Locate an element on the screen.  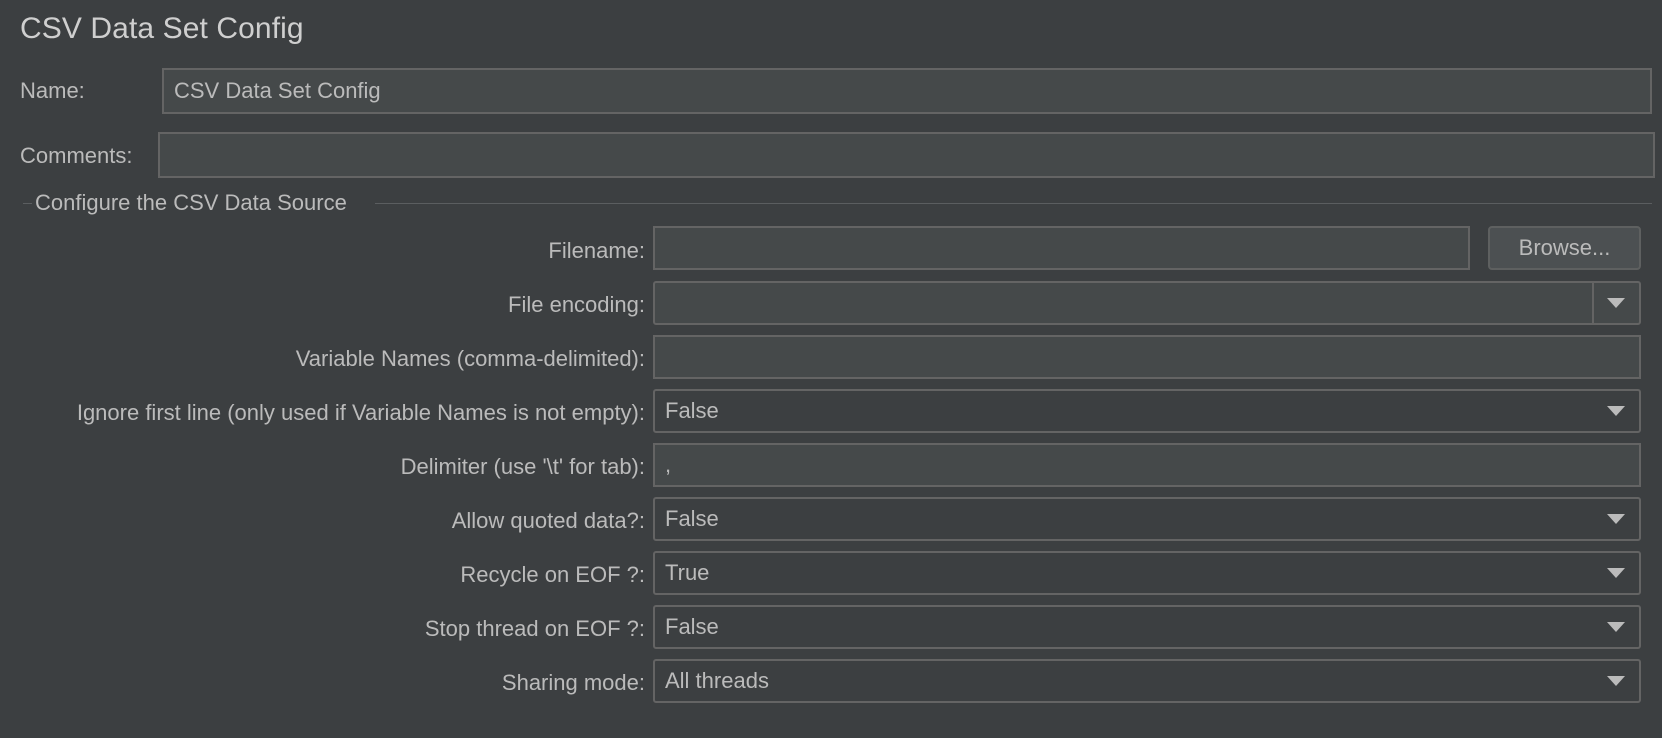
group-title: Configure the CSV Data Source is located at coordinates (191, 203).